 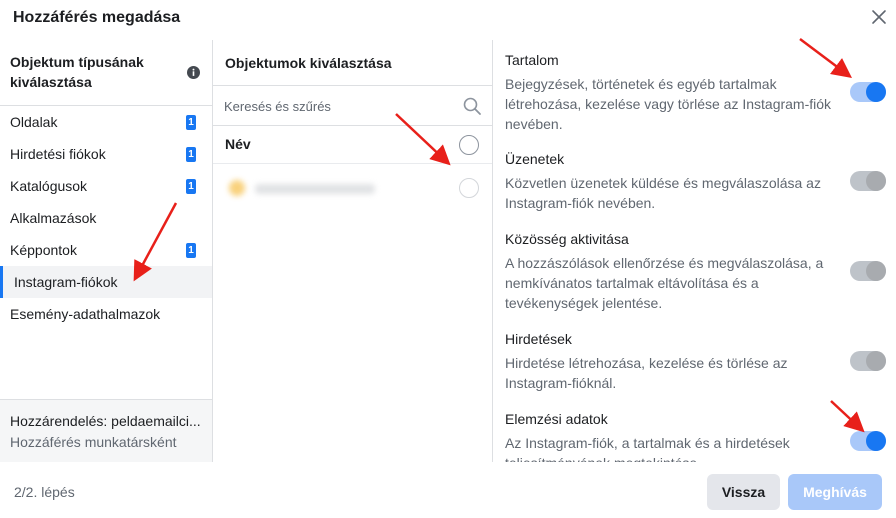 I want to click on permission-toggle-messages, so click(x=868, y=181).